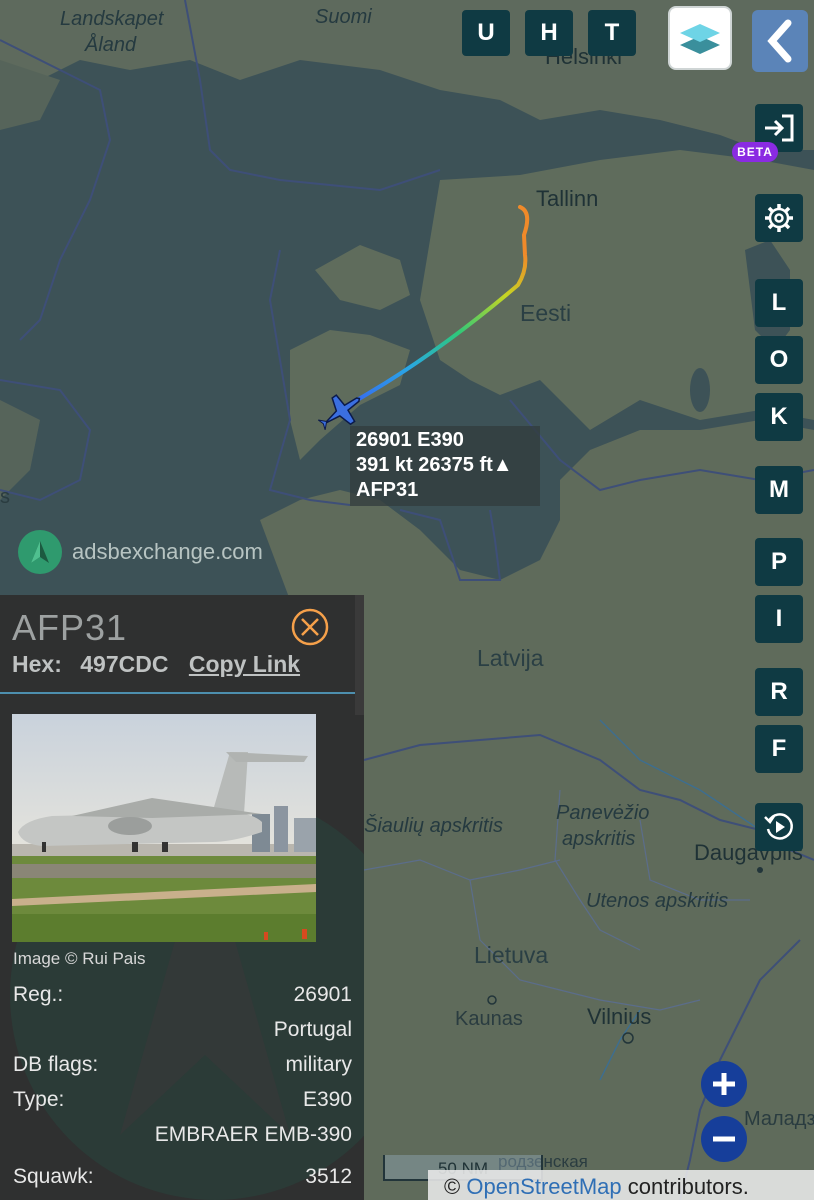  I want to click on place-siauliu: Šiaulių apskritis, so click(433, 826).